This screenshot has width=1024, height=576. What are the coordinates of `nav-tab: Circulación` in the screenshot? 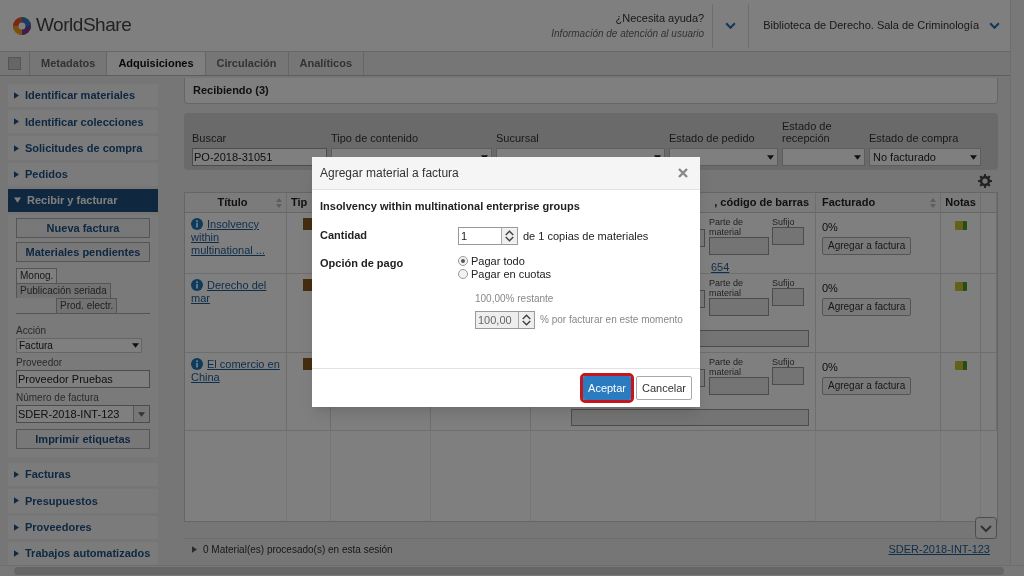 It's located at (246, 63).